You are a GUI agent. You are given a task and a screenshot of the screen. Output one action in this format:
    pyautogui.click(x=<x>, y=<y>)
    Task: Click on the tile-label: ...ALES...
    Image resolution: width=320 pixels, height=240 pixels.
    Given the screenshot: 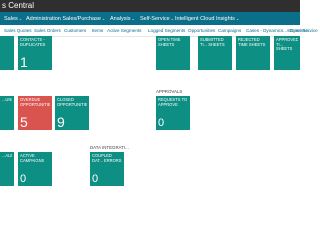 What is the action you would take?
    pyautogui.click(x=7, y=156)
    